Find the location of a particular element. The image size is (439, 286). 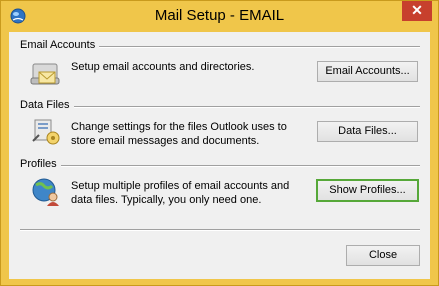

profiles-divider is located at coordinates (220, 166).